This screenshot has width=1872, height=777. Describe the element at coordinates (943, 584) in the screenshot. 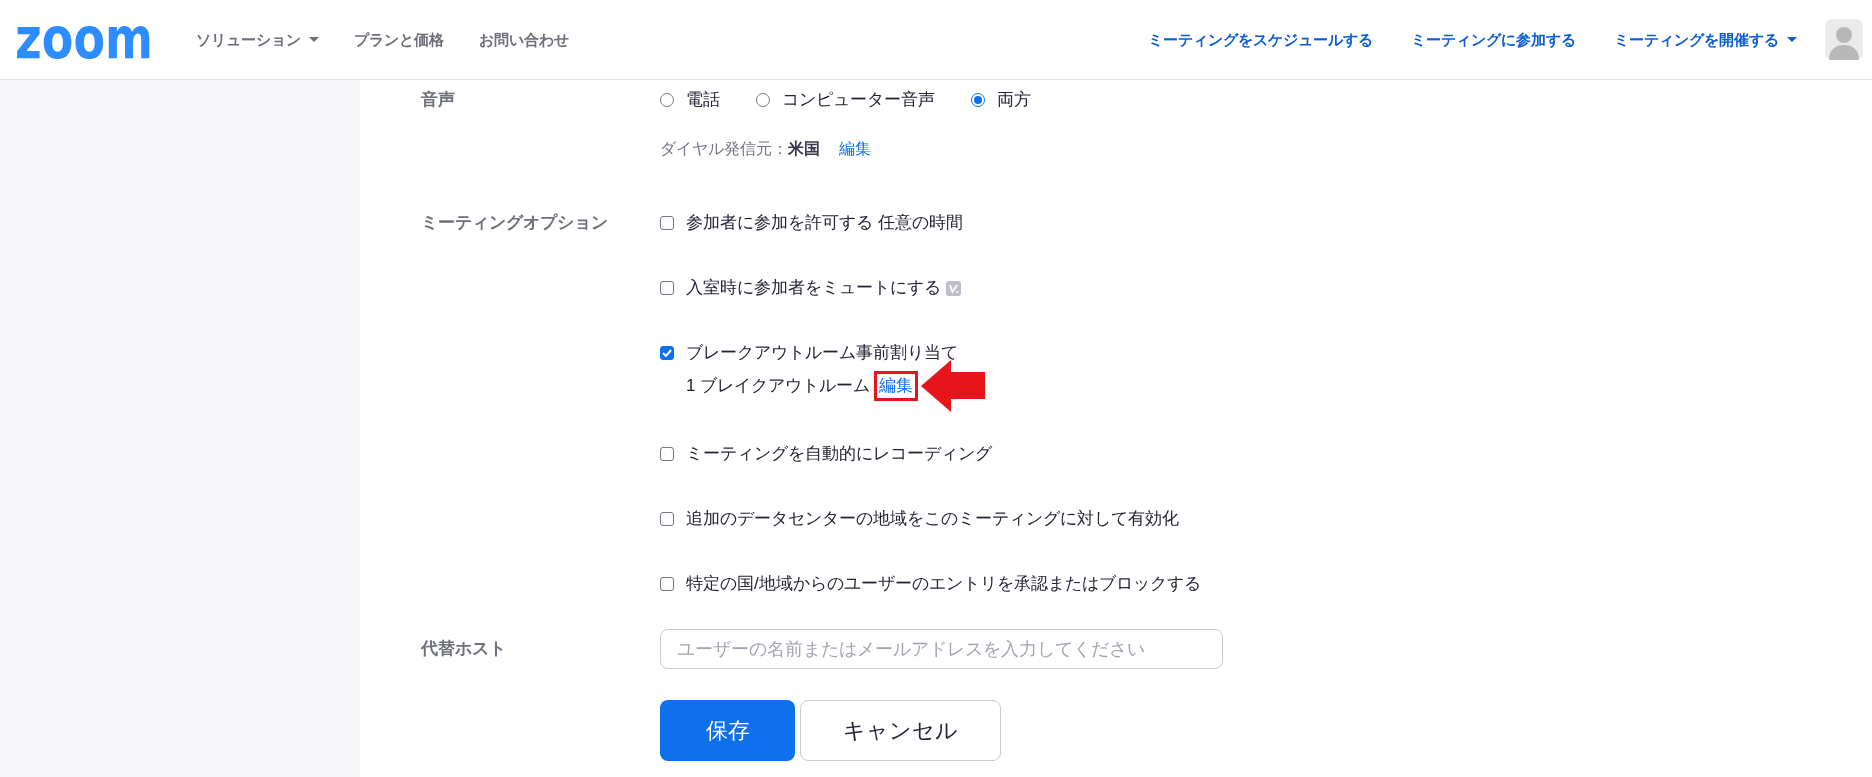

I see `checkbox-label: 特定の国/地域からのユーザーのエントリを承認またはブロックする` at that location.